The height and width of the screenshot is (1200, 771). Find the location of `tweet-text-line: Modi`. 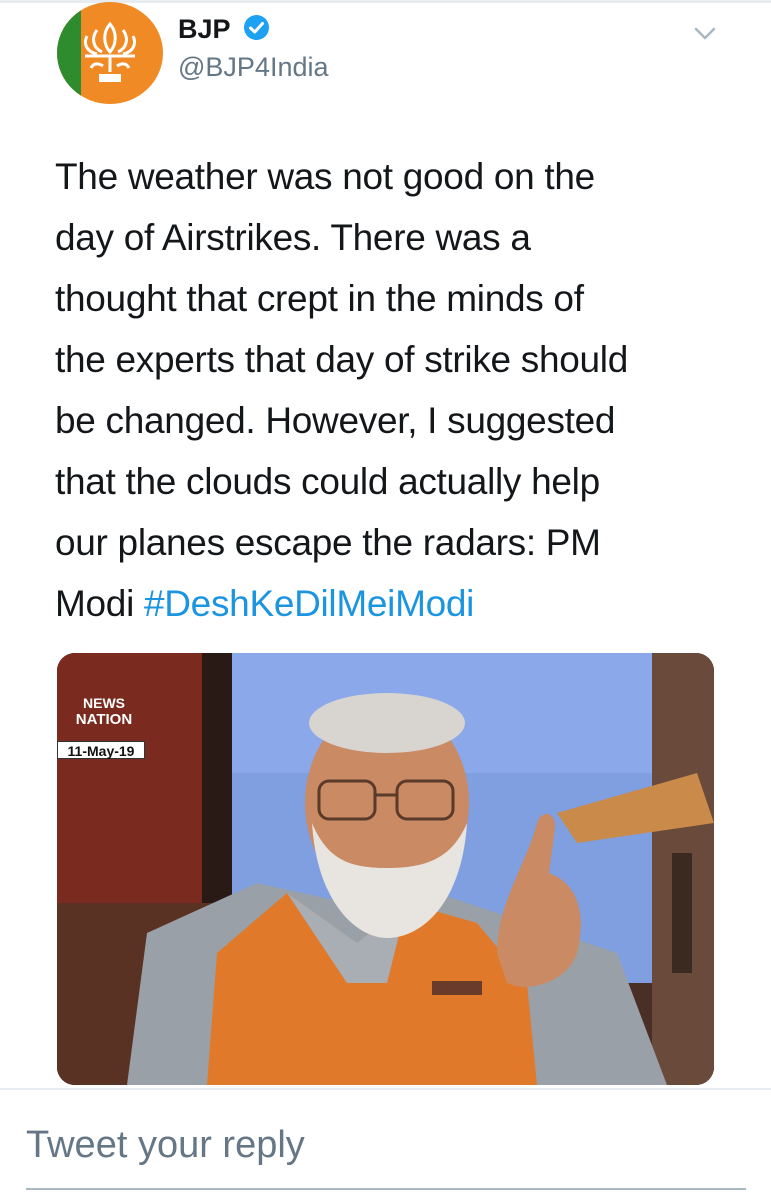

tweet-text-line: Modi is located at coordinates (99, 603).